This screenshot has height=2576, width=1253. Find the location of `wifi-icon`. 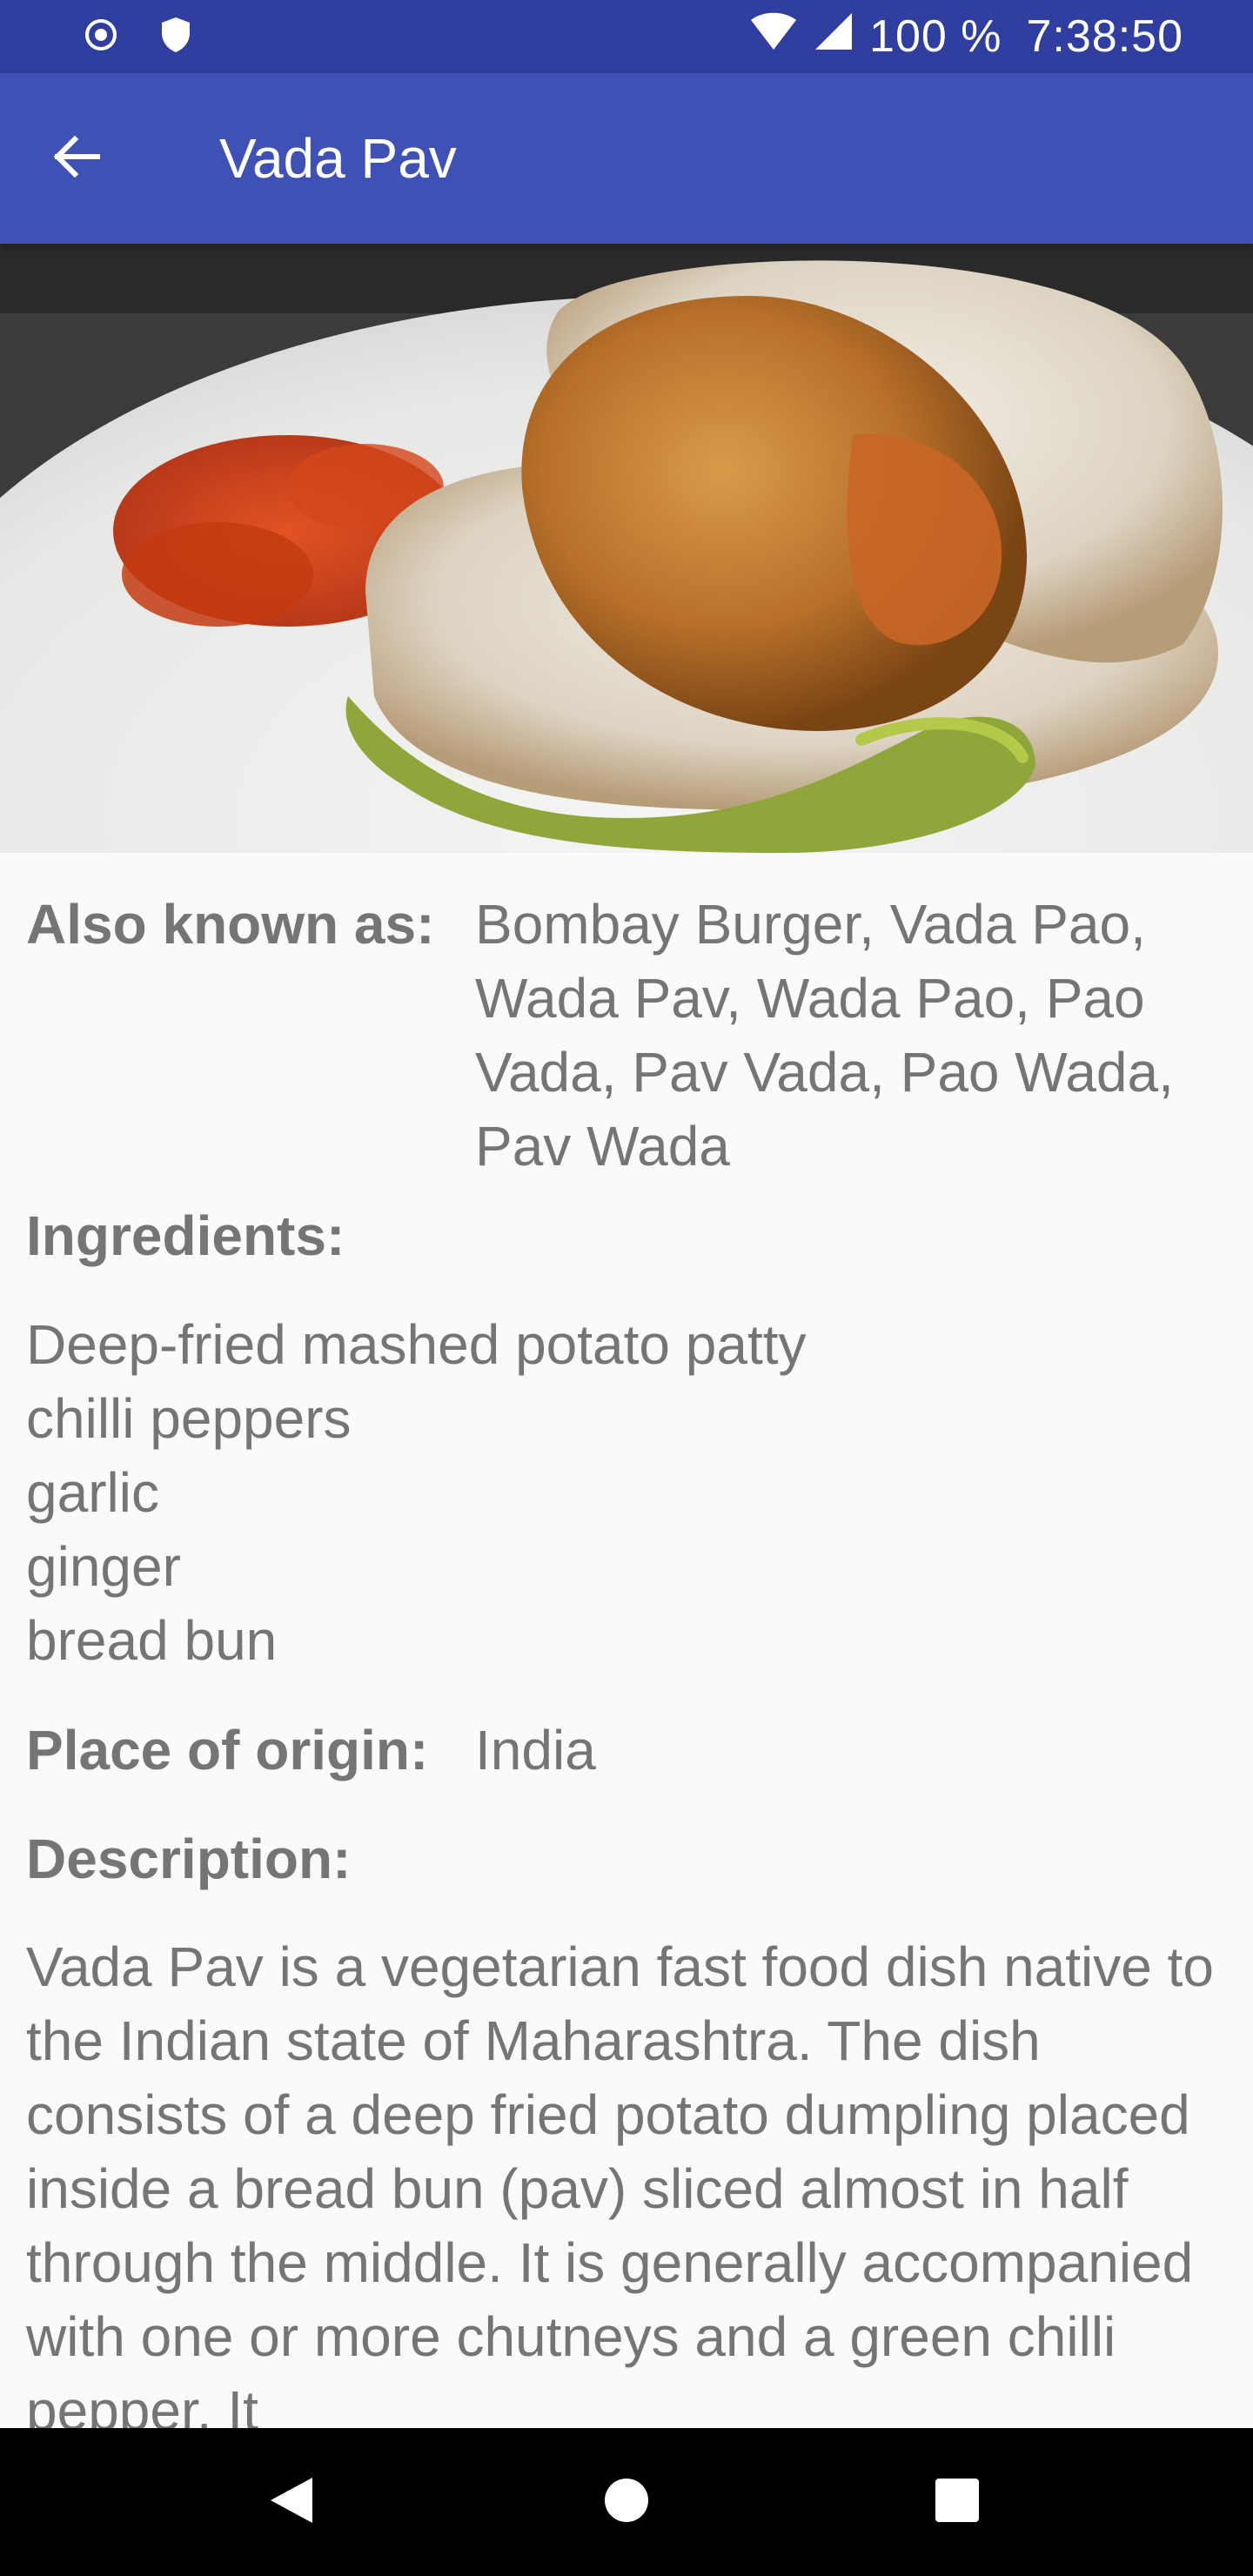

wifi-icon is located at coordinates (773, 37).